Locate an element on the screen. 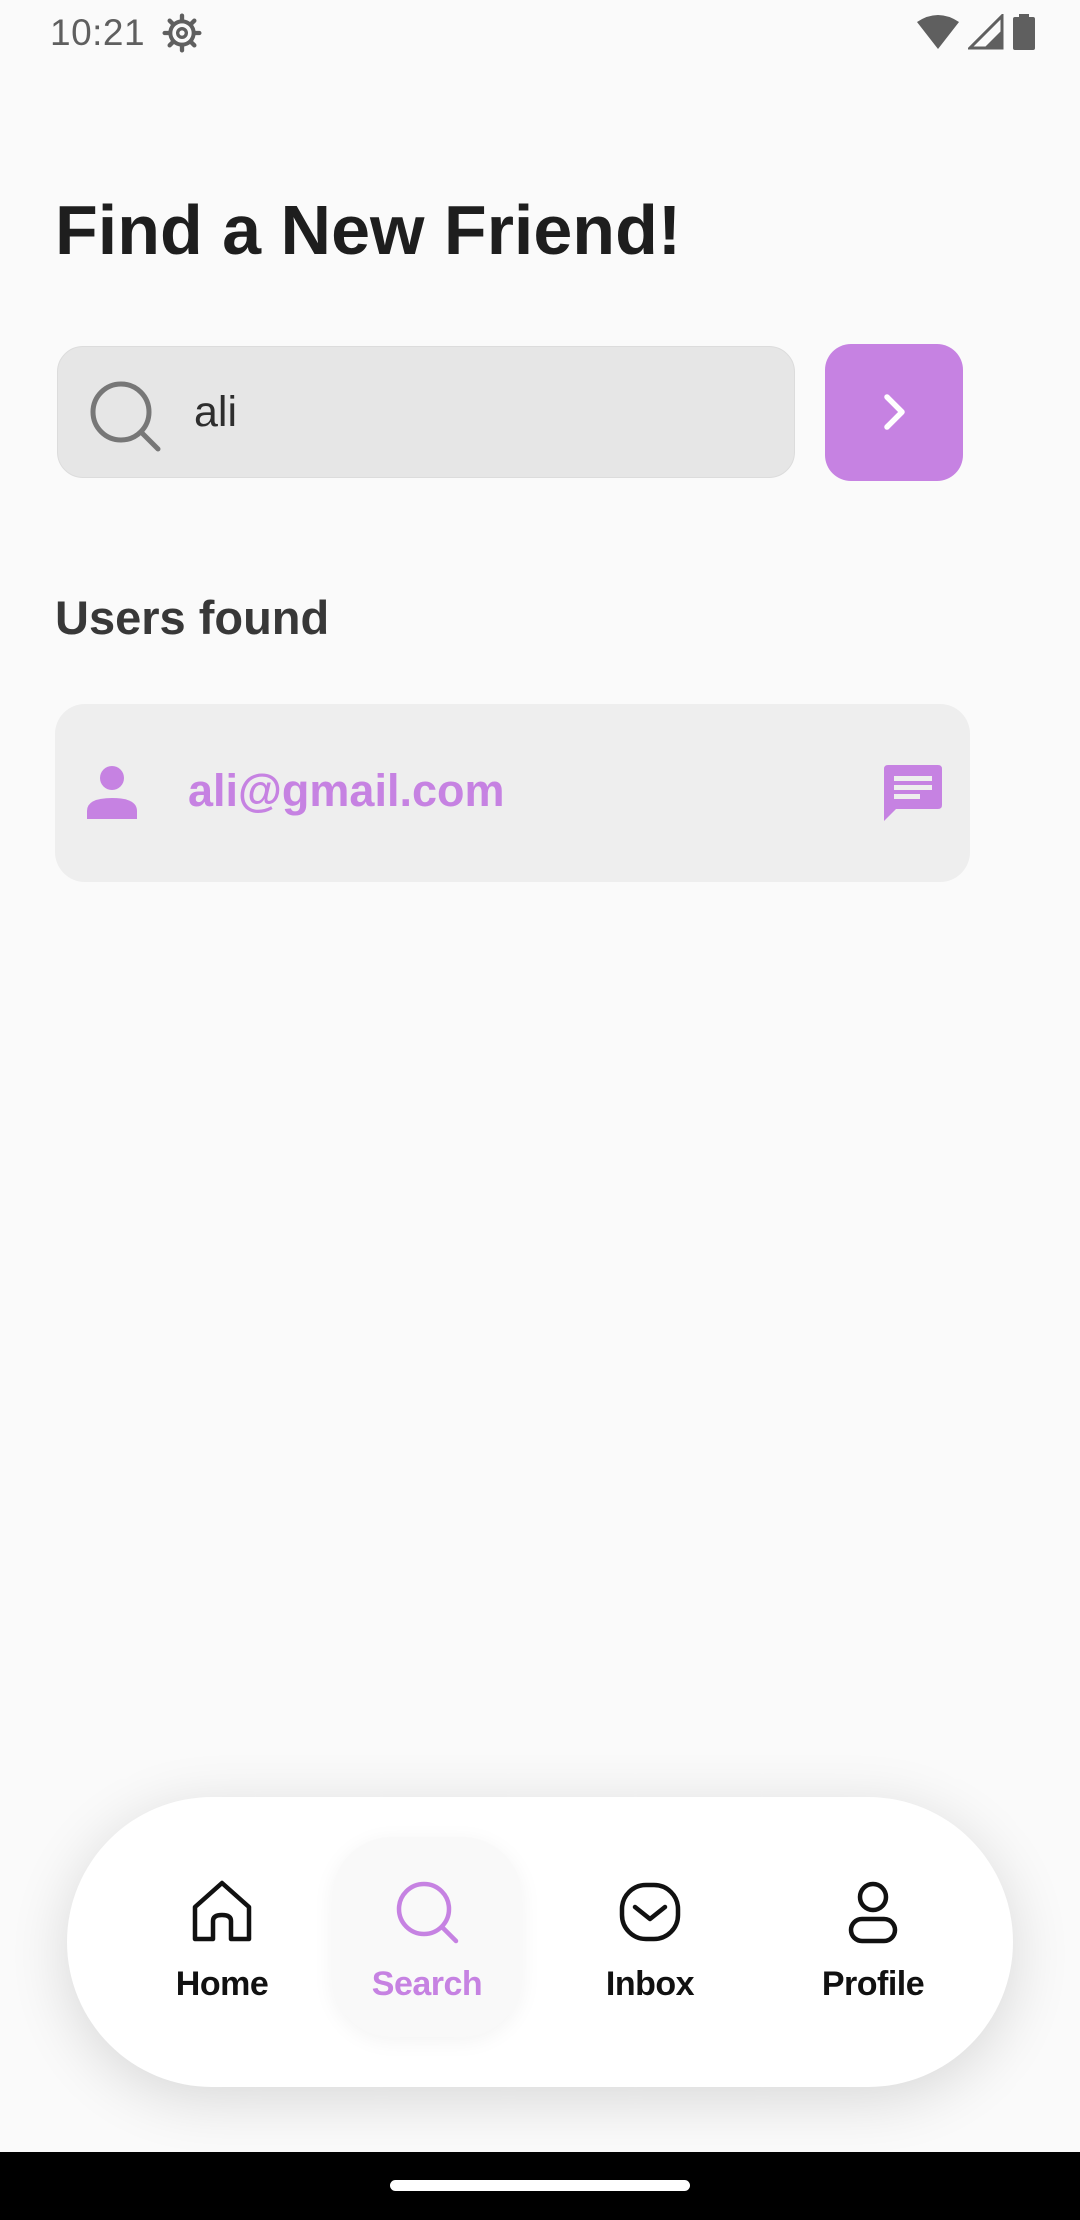  search-input is located at coordinates (474, 412).